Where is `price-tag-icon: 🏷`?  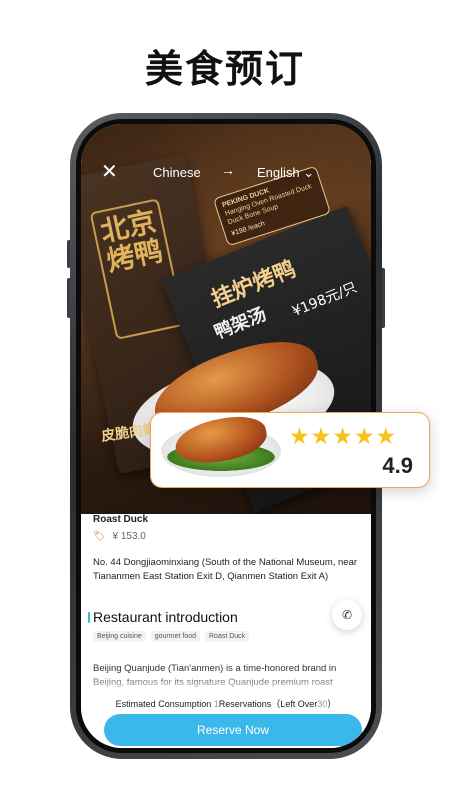 price-tag-icon: 🏷 is located at coordinates (99, 536).